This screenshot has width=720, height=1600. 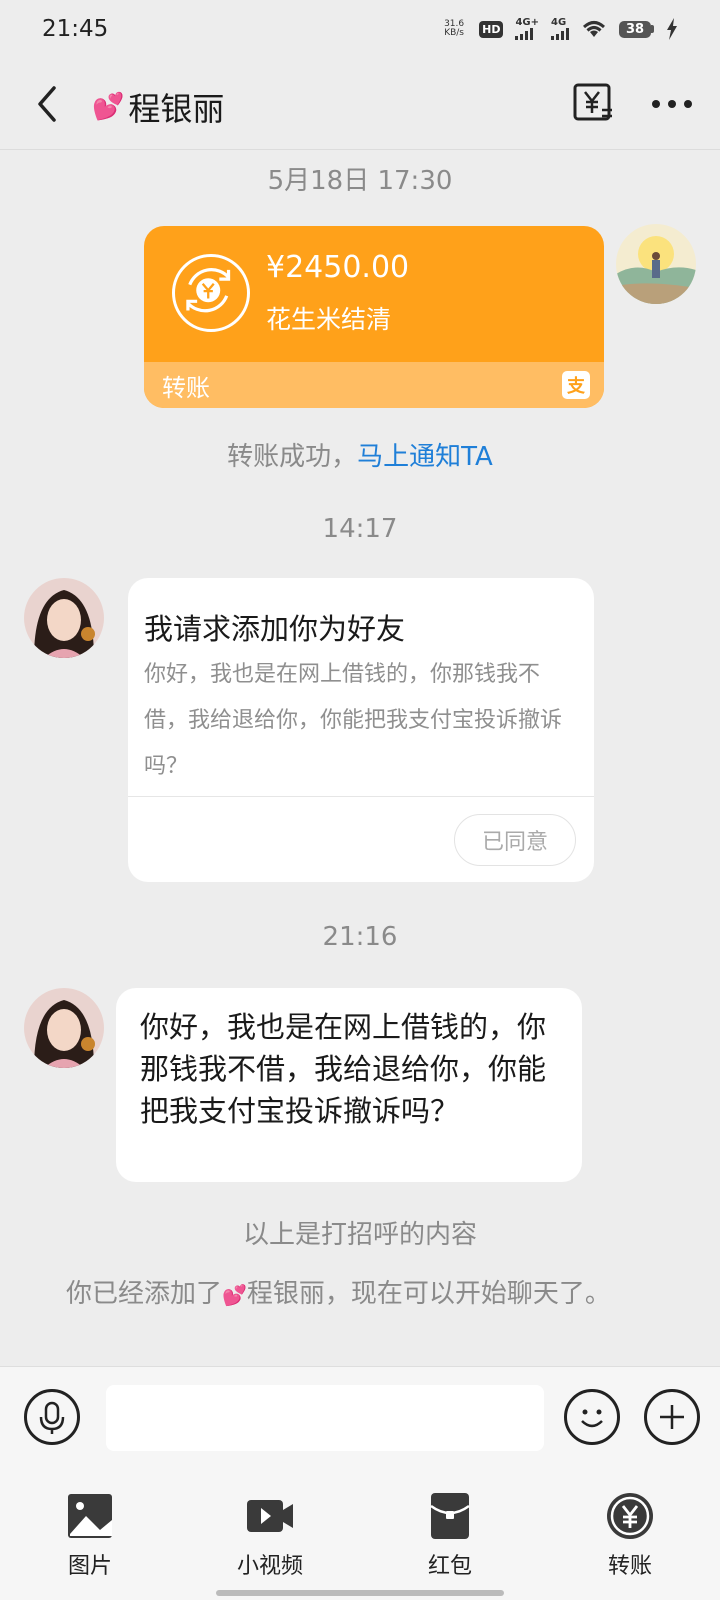 I want to click on message-input, so click(x=325, y=1418).